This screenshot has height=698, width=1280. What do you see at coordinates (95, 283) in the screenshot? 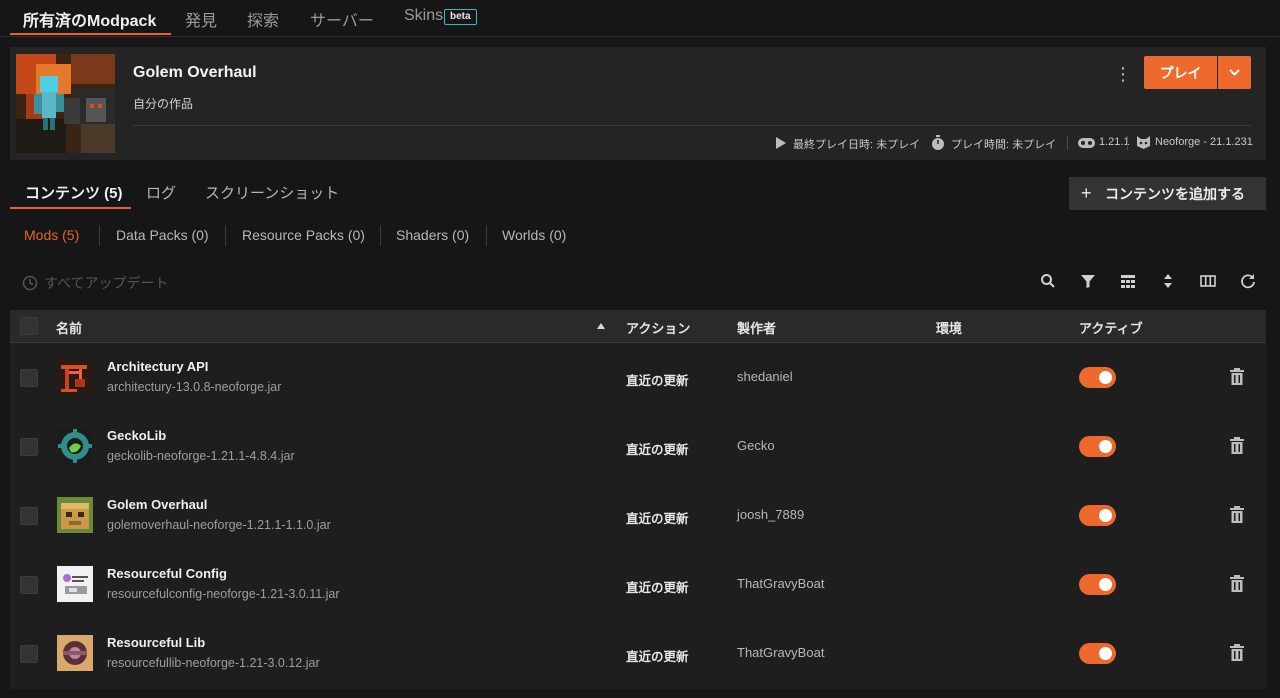
I see `update-all-button: すべてアップデート` at bounding box center [95, 283].